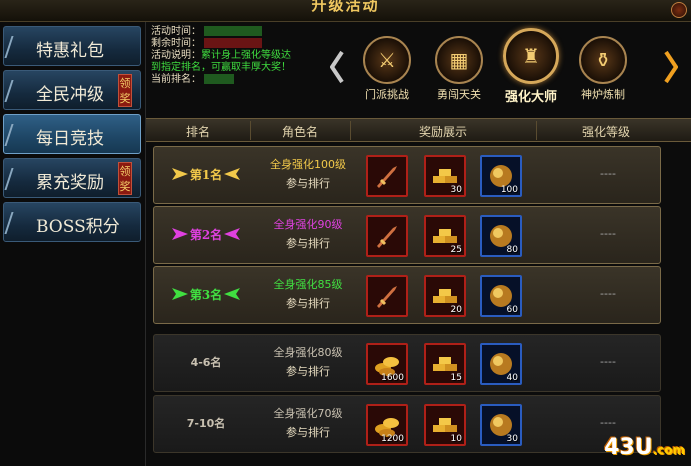 The width and height of the screenshot is (691, 466). I want to click on requirement: 全身强化85级 参与排行, so click(308, 294).